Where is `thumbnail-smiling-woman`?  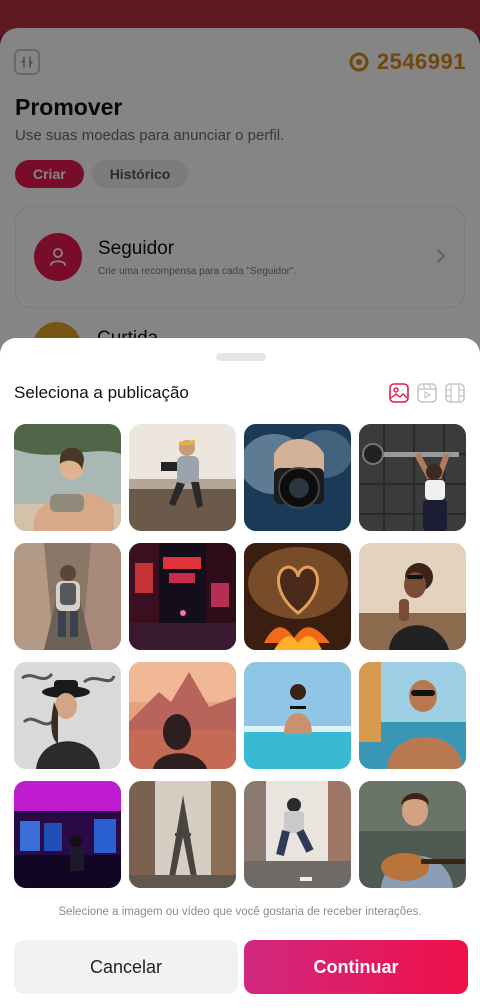 thumbnail-smiling-woman is located at coordinates (412, 596).